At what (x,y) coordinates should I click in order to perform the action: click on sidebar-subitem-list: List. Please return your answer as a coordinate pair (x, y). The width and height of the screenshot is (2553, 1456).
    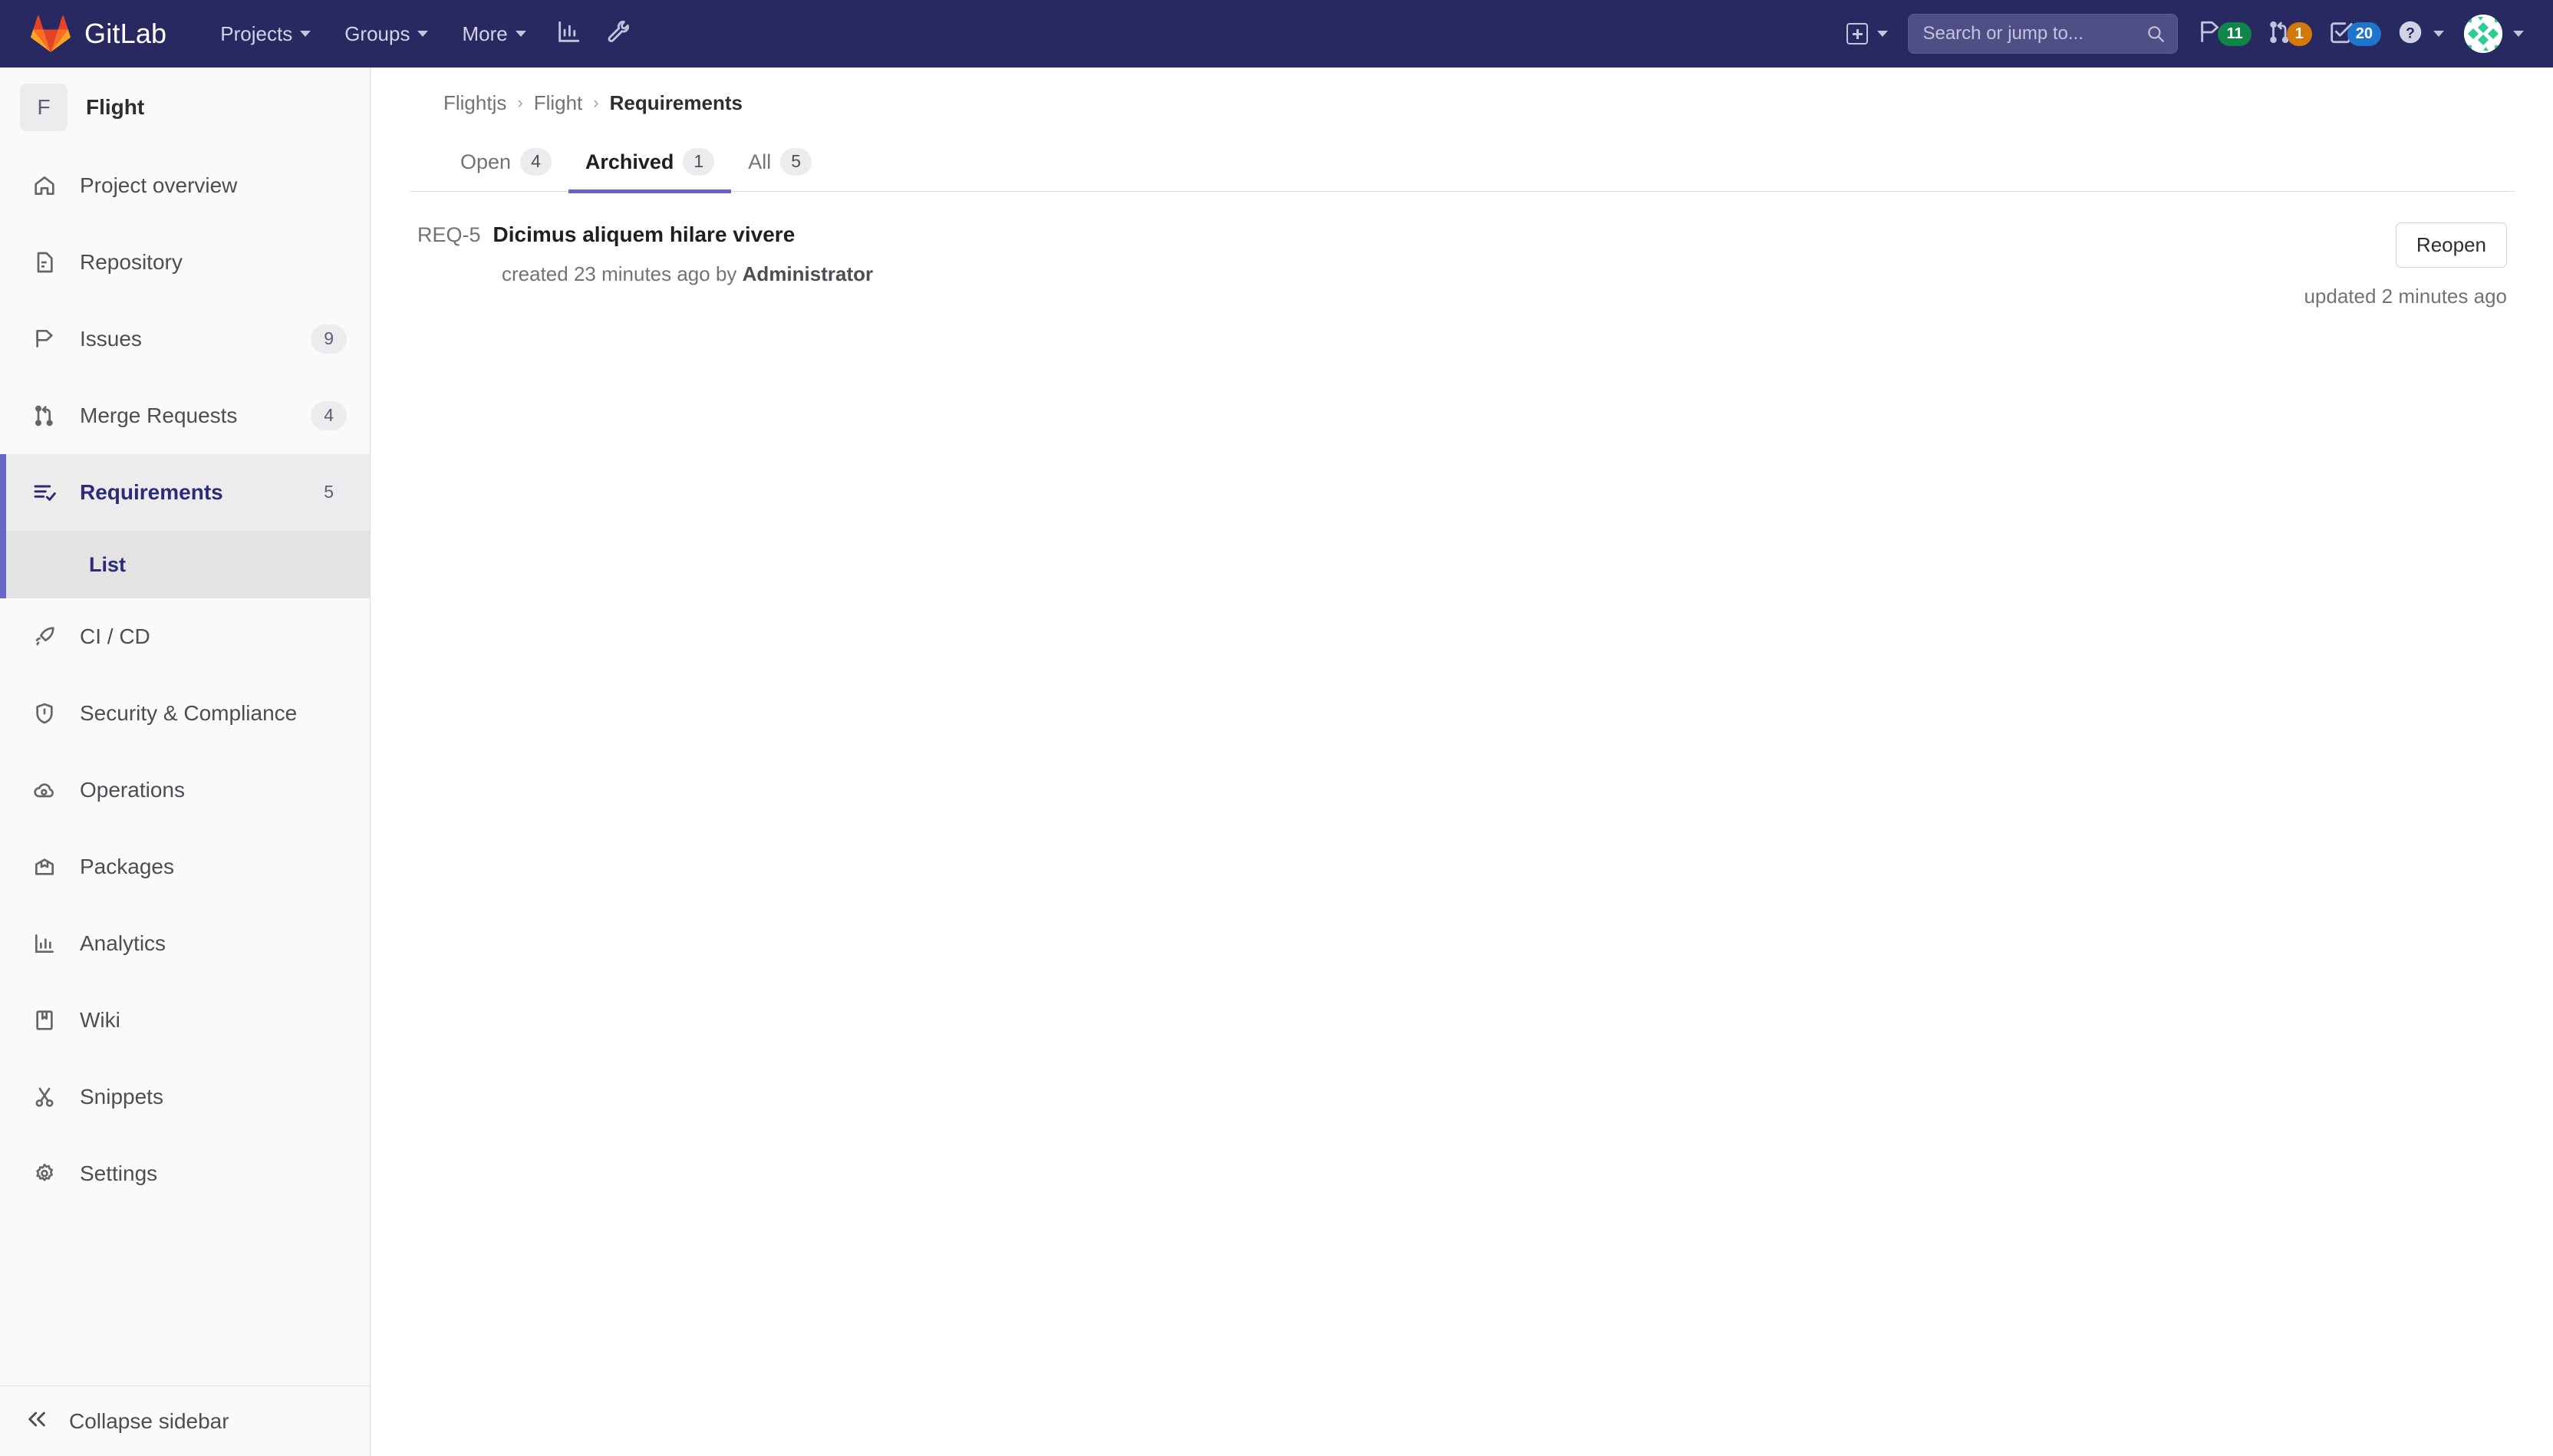
    Looking at the image, I should click on (185, 564).